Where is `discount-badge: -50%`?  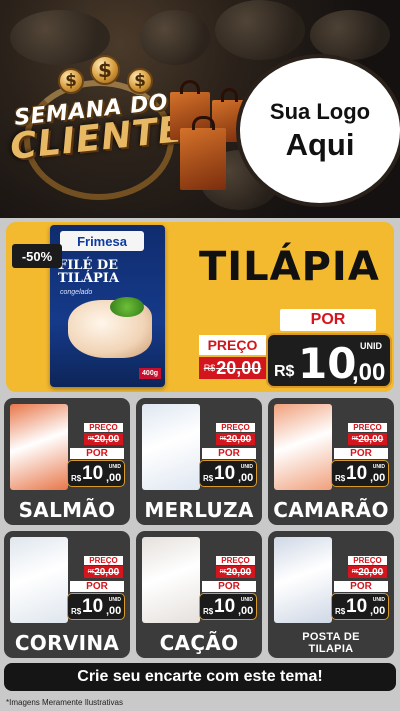
discount-badge: -50% is located at coordinates (37, 256).